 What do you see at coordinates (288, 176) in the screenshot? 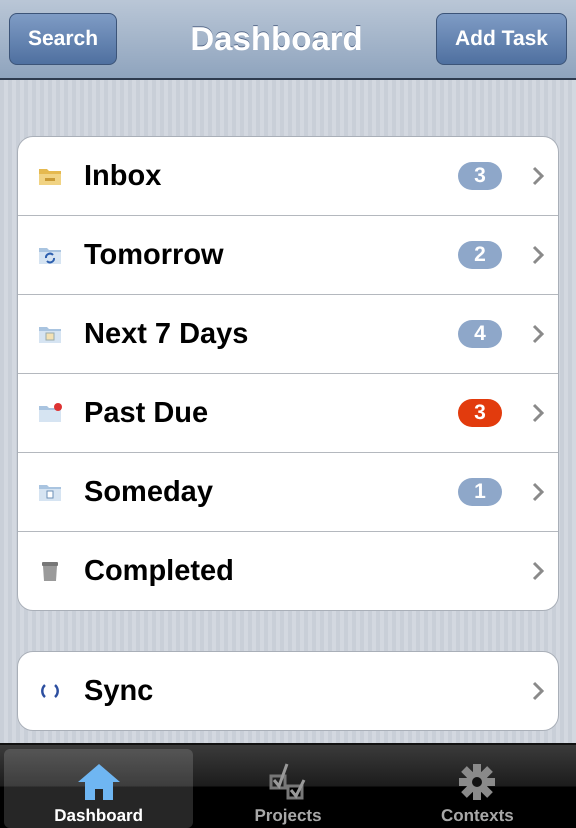
I see `list-row: Inbox 3` at bounding box center [288, 176].